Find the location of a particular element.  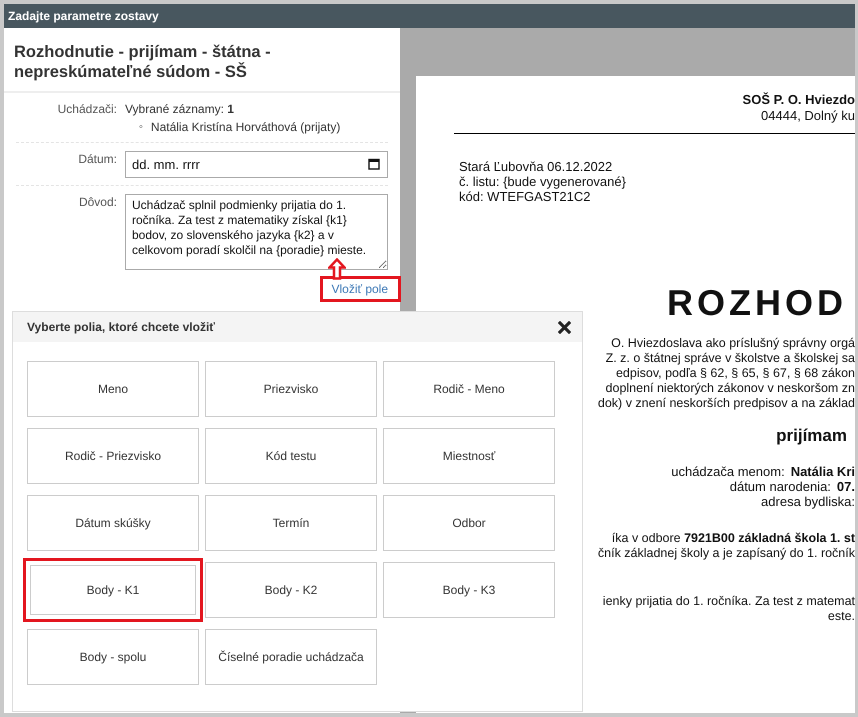

close-icon is located at coordinates (564, 327).